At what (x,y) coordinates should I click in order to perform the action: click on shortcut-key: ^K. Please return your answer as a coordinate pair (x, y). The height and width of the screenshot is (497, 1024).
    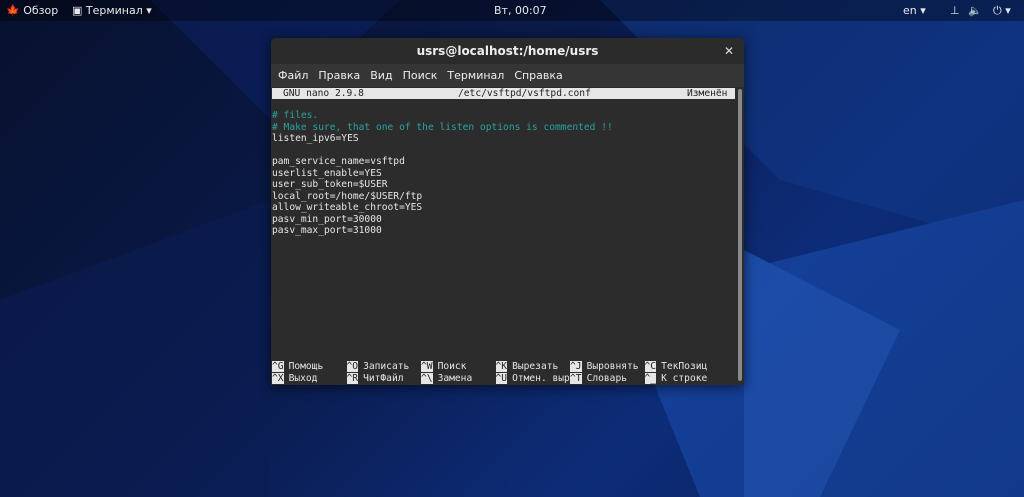
    Looking at the image, I should click on (501, 366).